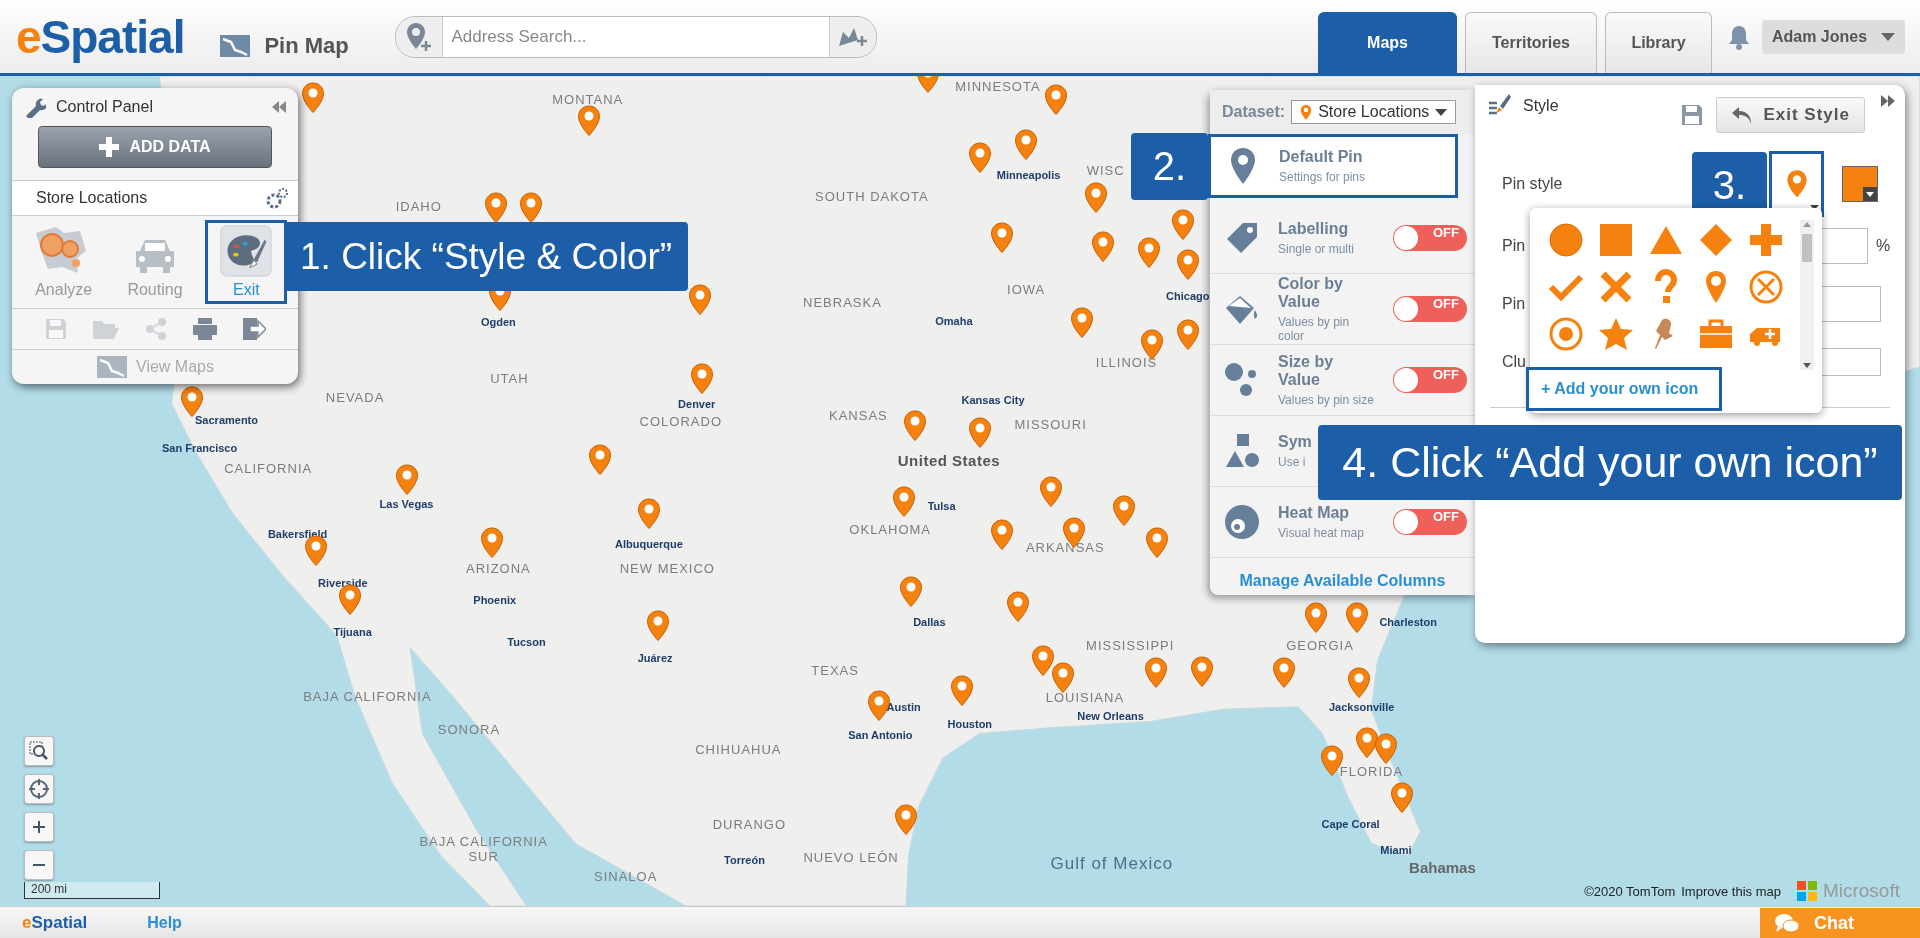 This screenshot has height=938, width=1920. What do you see at coordinates (343, 582) in the screenshot?
I see `map-label: Riverside` at bounding box center [343, 582].